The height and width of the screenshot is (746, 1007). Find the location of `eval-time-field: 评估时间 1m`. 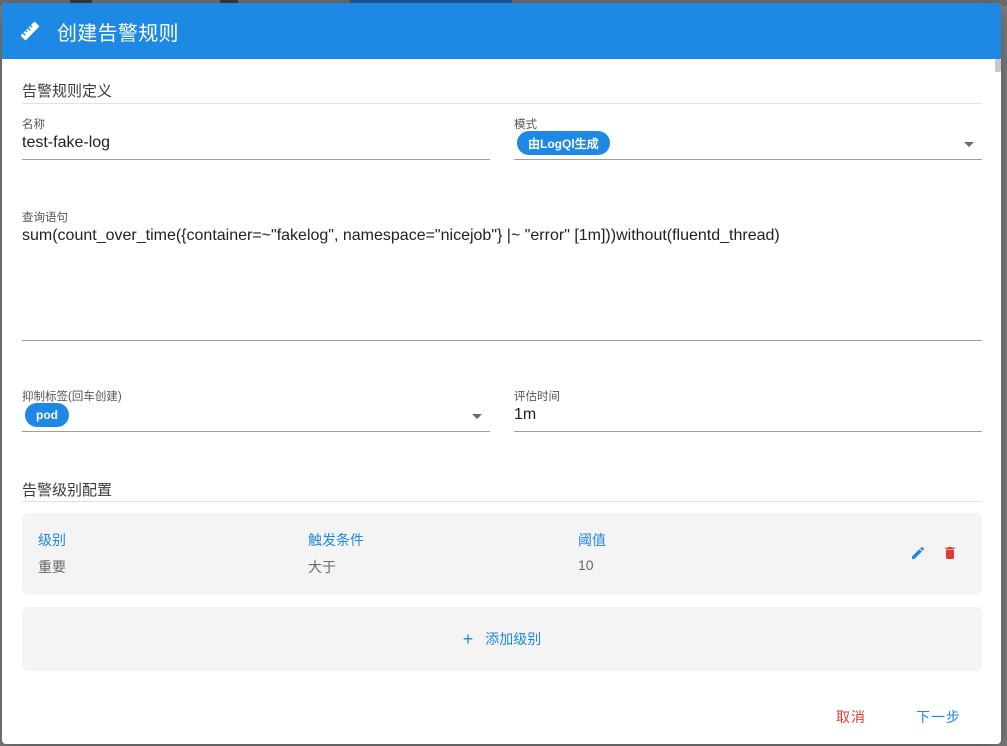

eval-time-field: 评估时间 1m is located at coordinates (748, 410).